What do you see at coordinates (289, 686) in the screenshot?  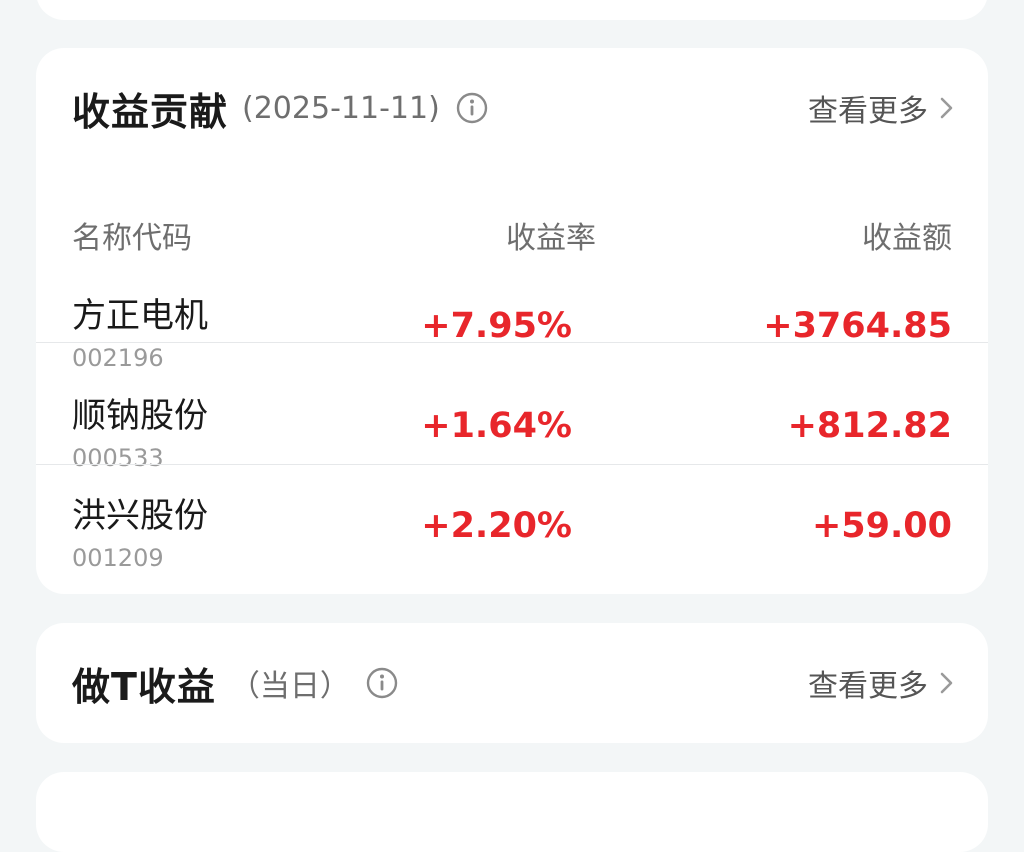 I see `do-t-profit-period: （当日）` at bounding box center [289, 686].